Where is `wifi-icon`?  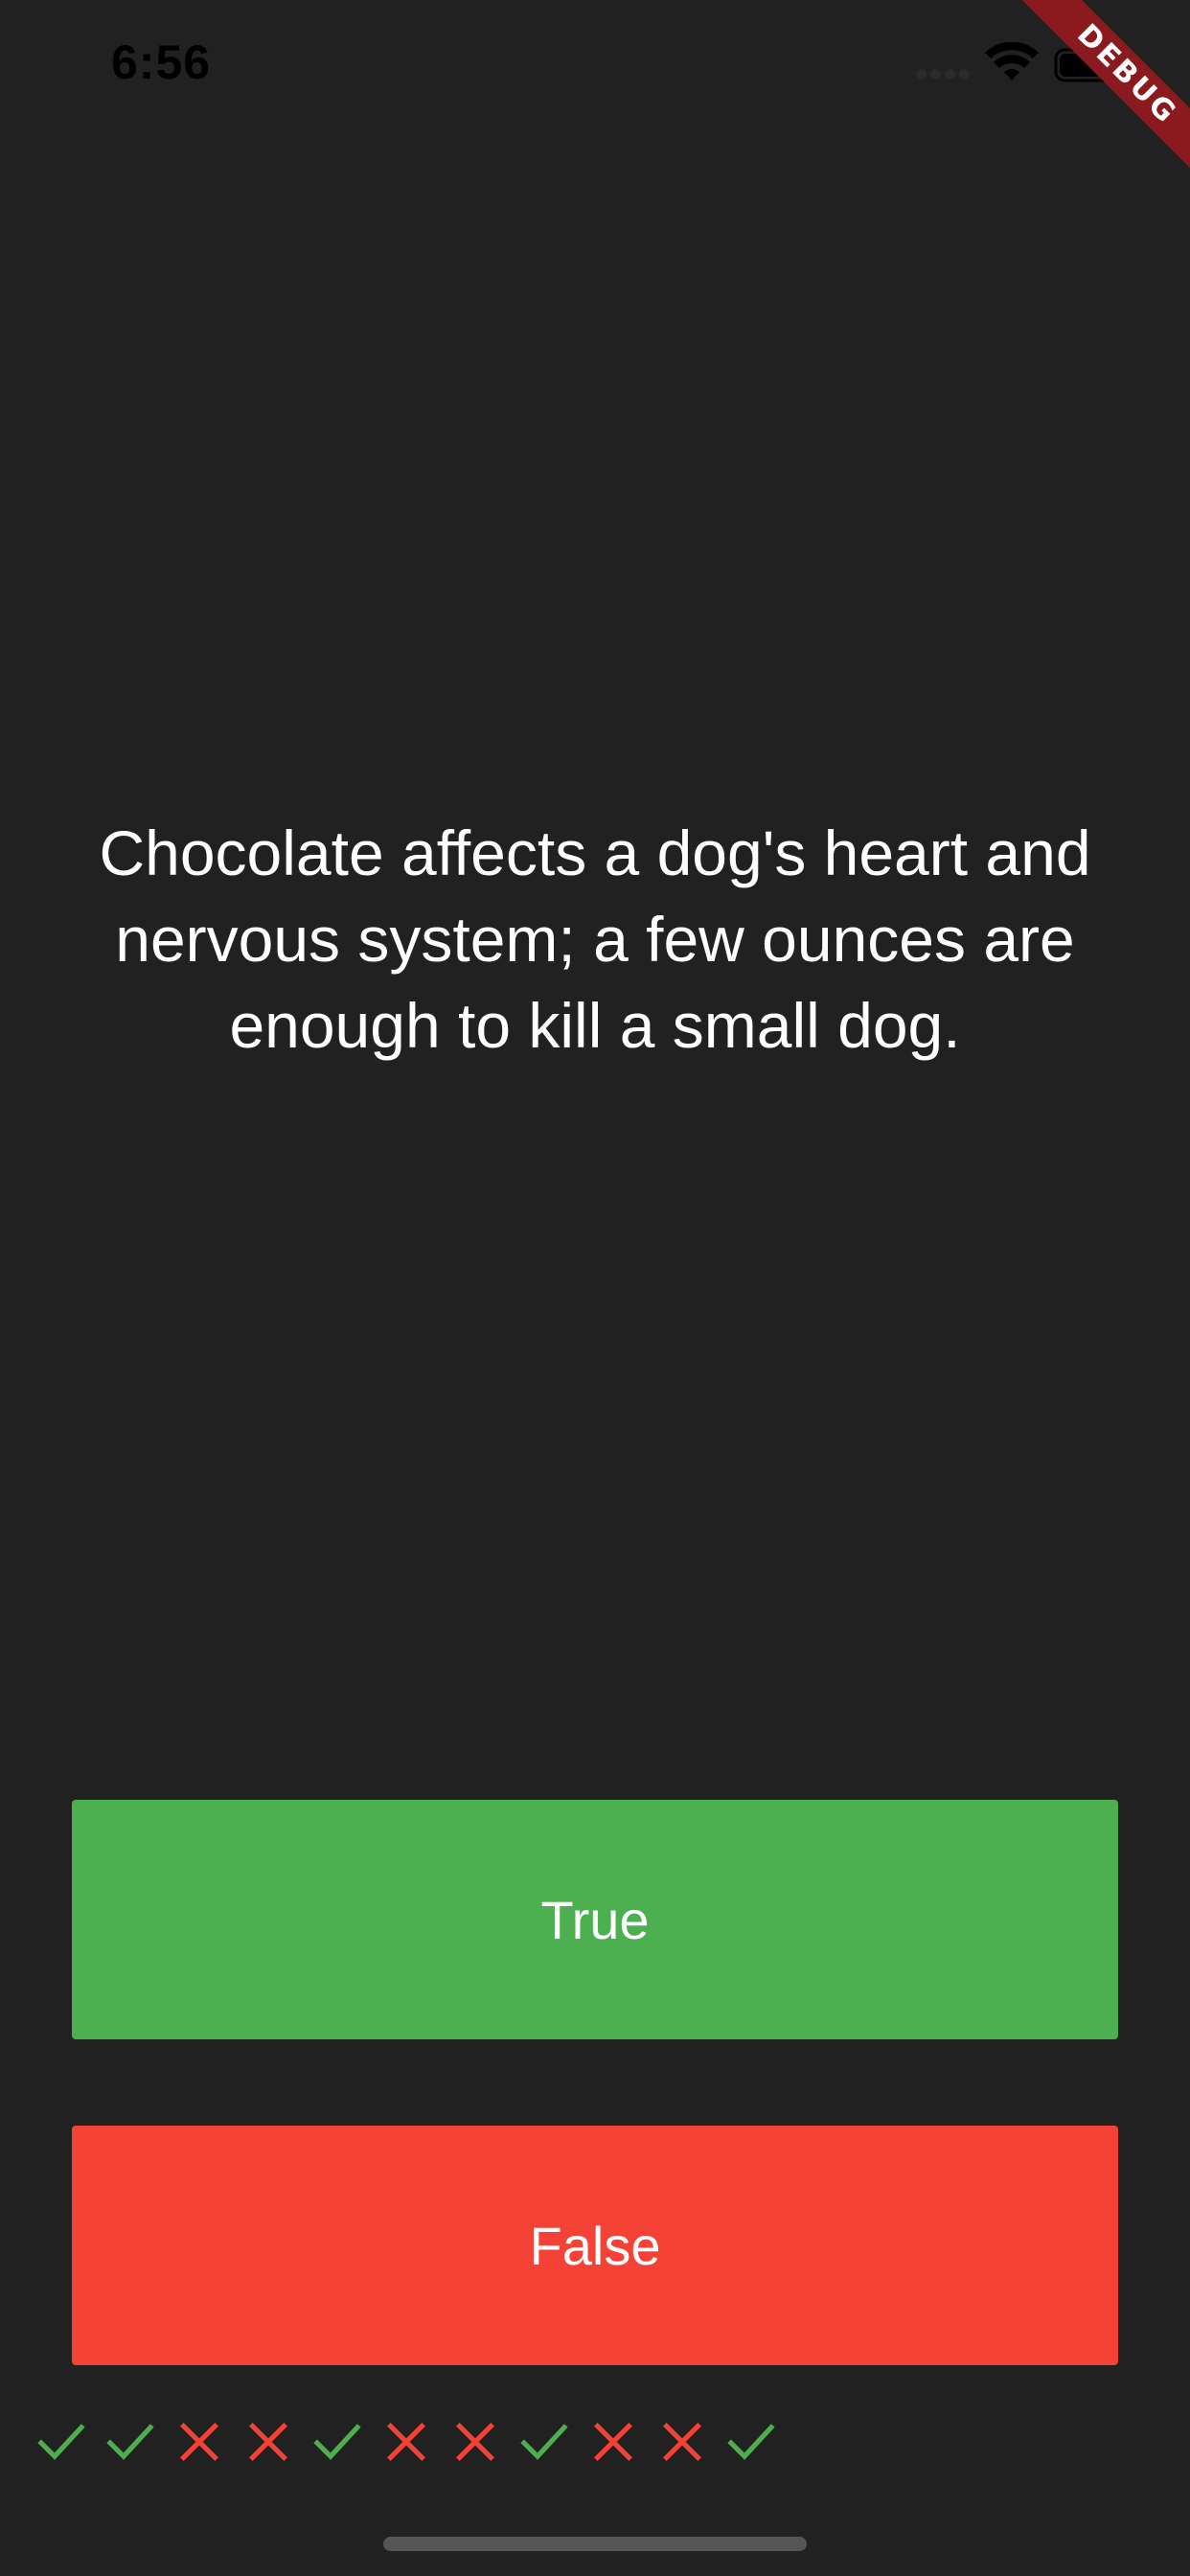
wifi-icon is located at coordinates (1012, 61).